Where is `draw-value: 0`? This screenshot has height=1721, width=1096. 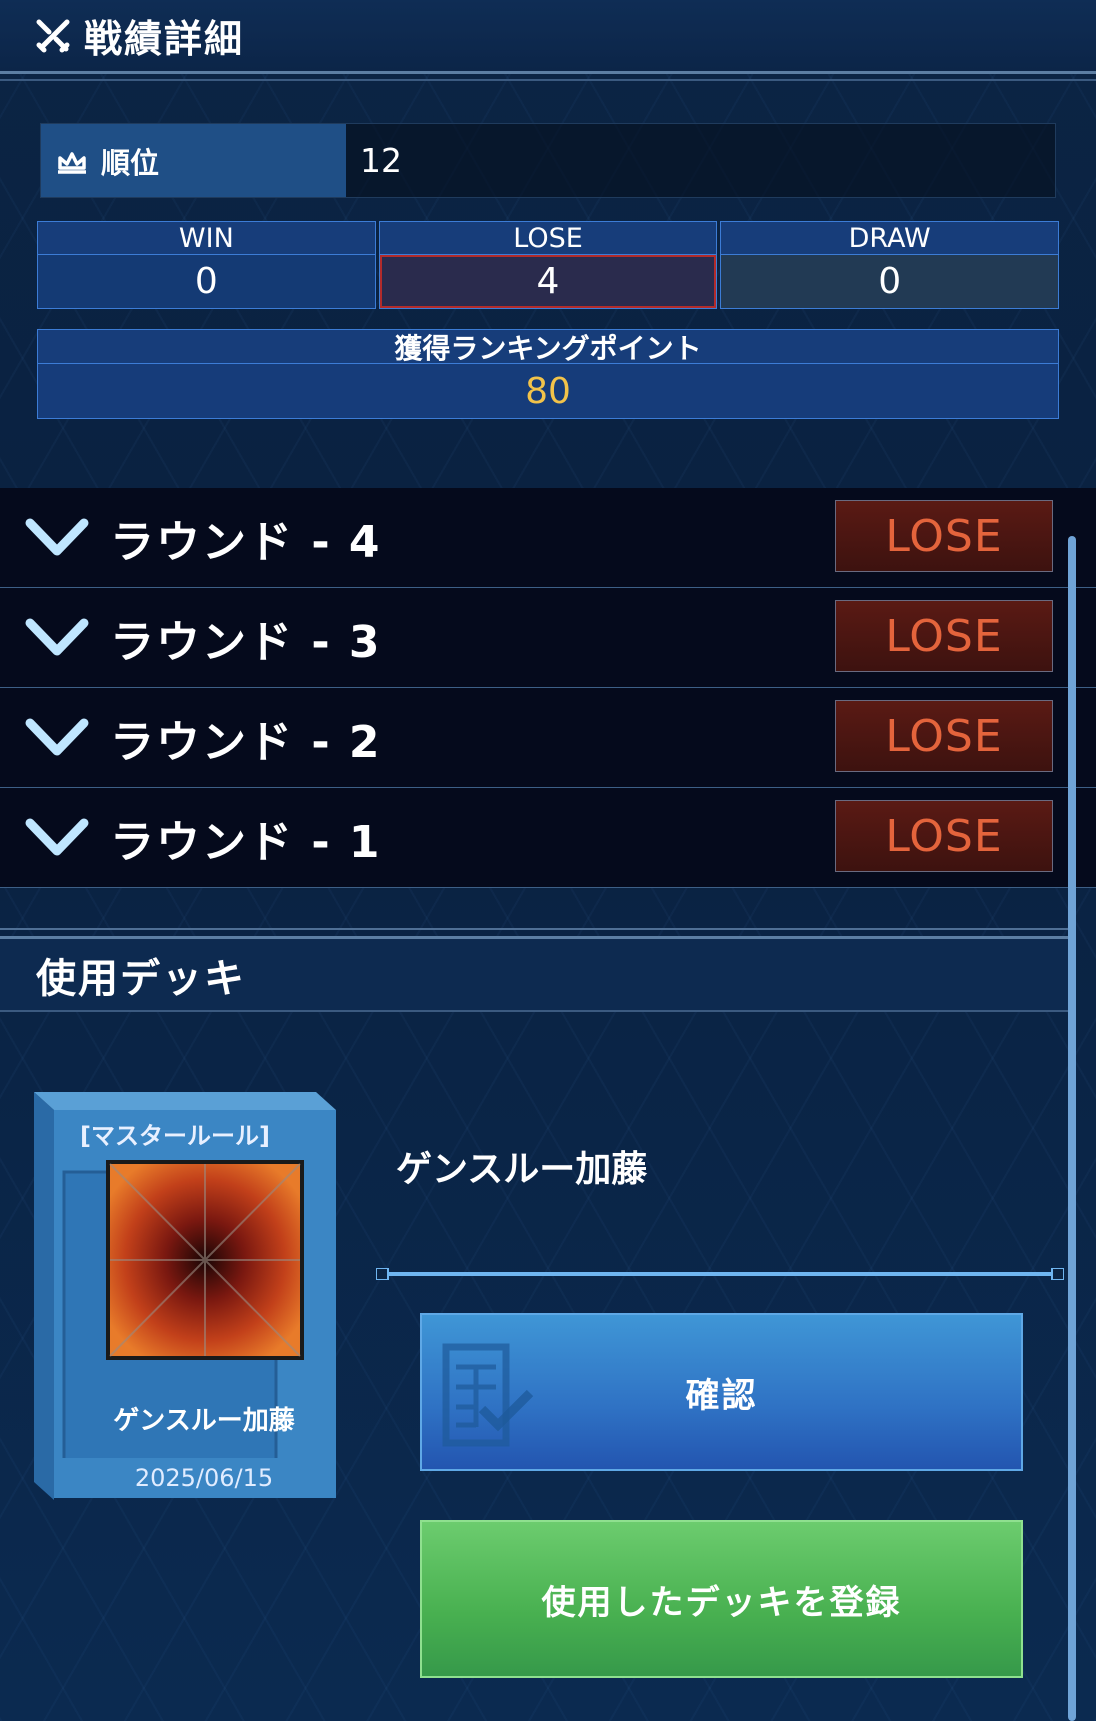
draw-value: 0 is located at coordinates (890, 281).